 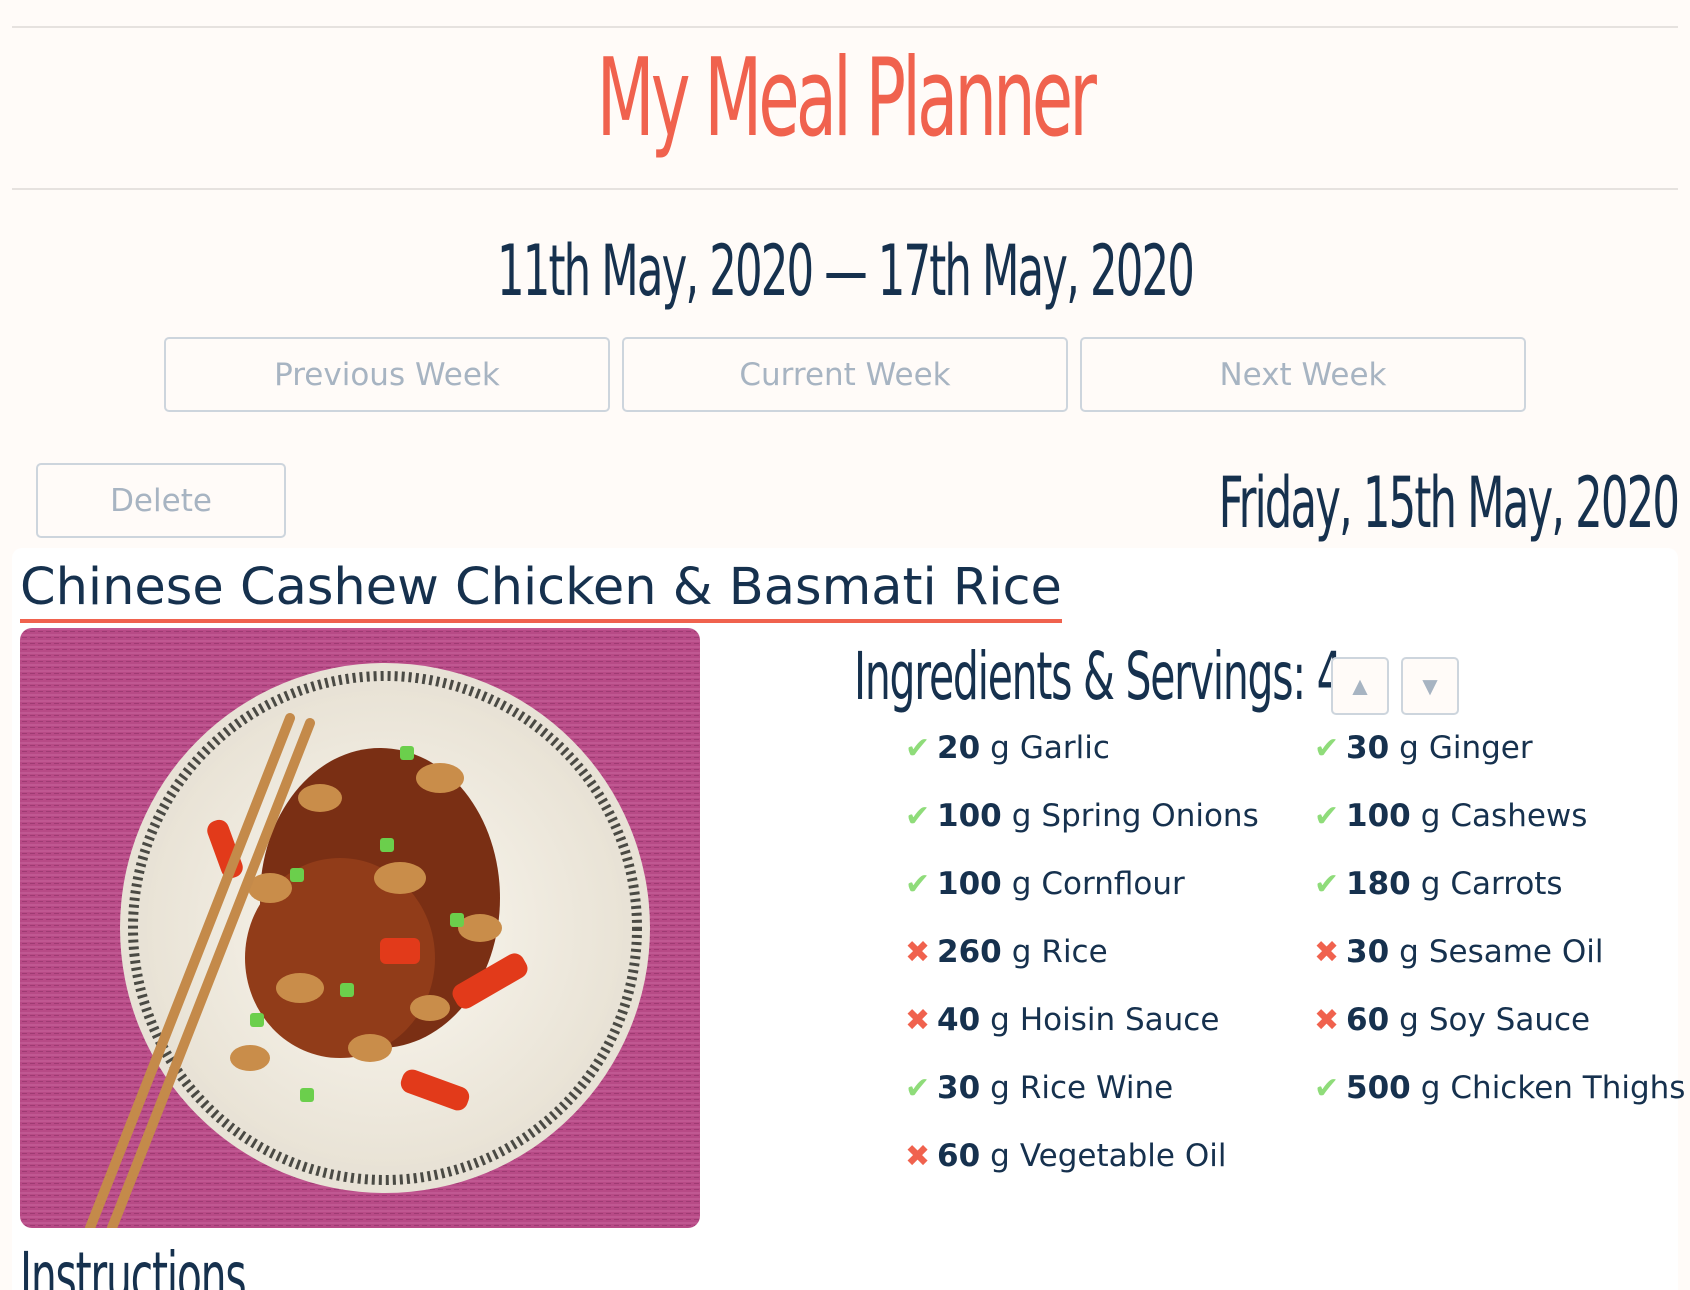 What do you see at coordinates (1064, 748) in the screenshot?
I see `ingredient-name: Garlic` at bounding box center [1064, 748].